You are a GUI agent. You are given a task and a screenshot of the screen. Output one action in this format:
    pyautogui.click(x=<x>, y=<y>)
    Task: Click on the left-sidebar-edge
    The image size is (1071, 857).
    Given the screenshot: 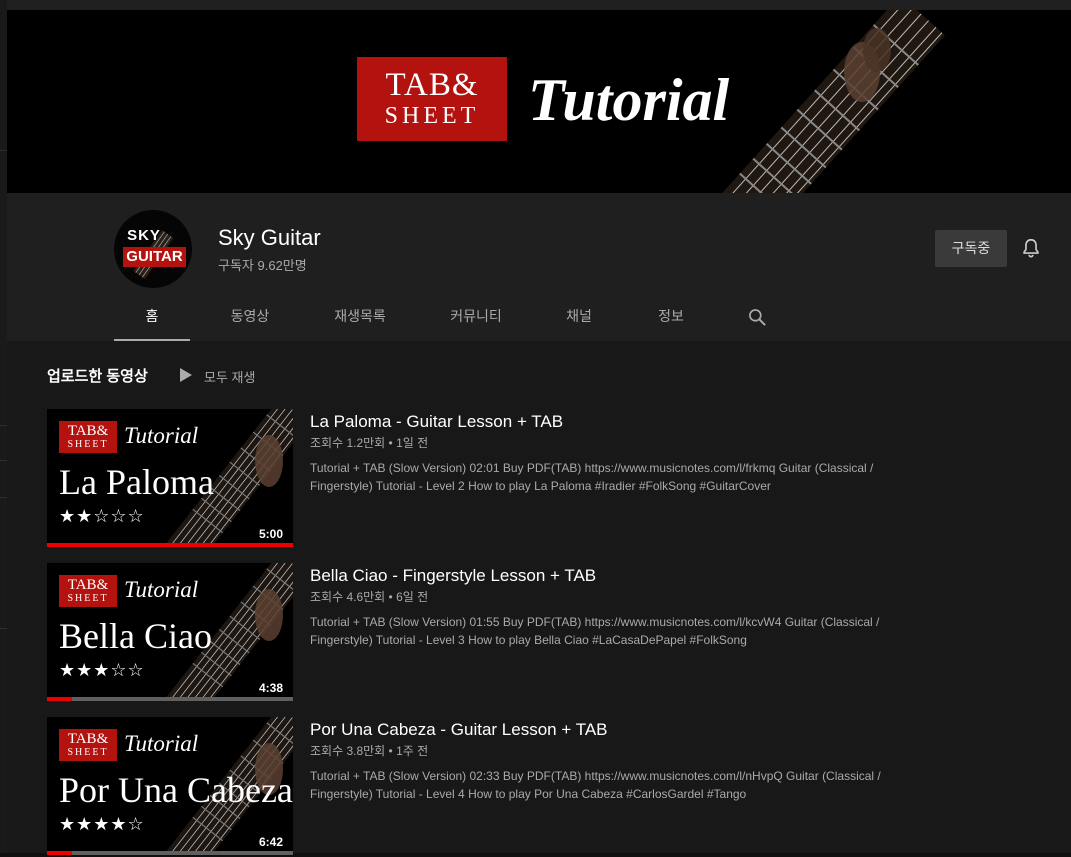 What is the action you would take?
    pyautogui.click(x=3, y=426)
    